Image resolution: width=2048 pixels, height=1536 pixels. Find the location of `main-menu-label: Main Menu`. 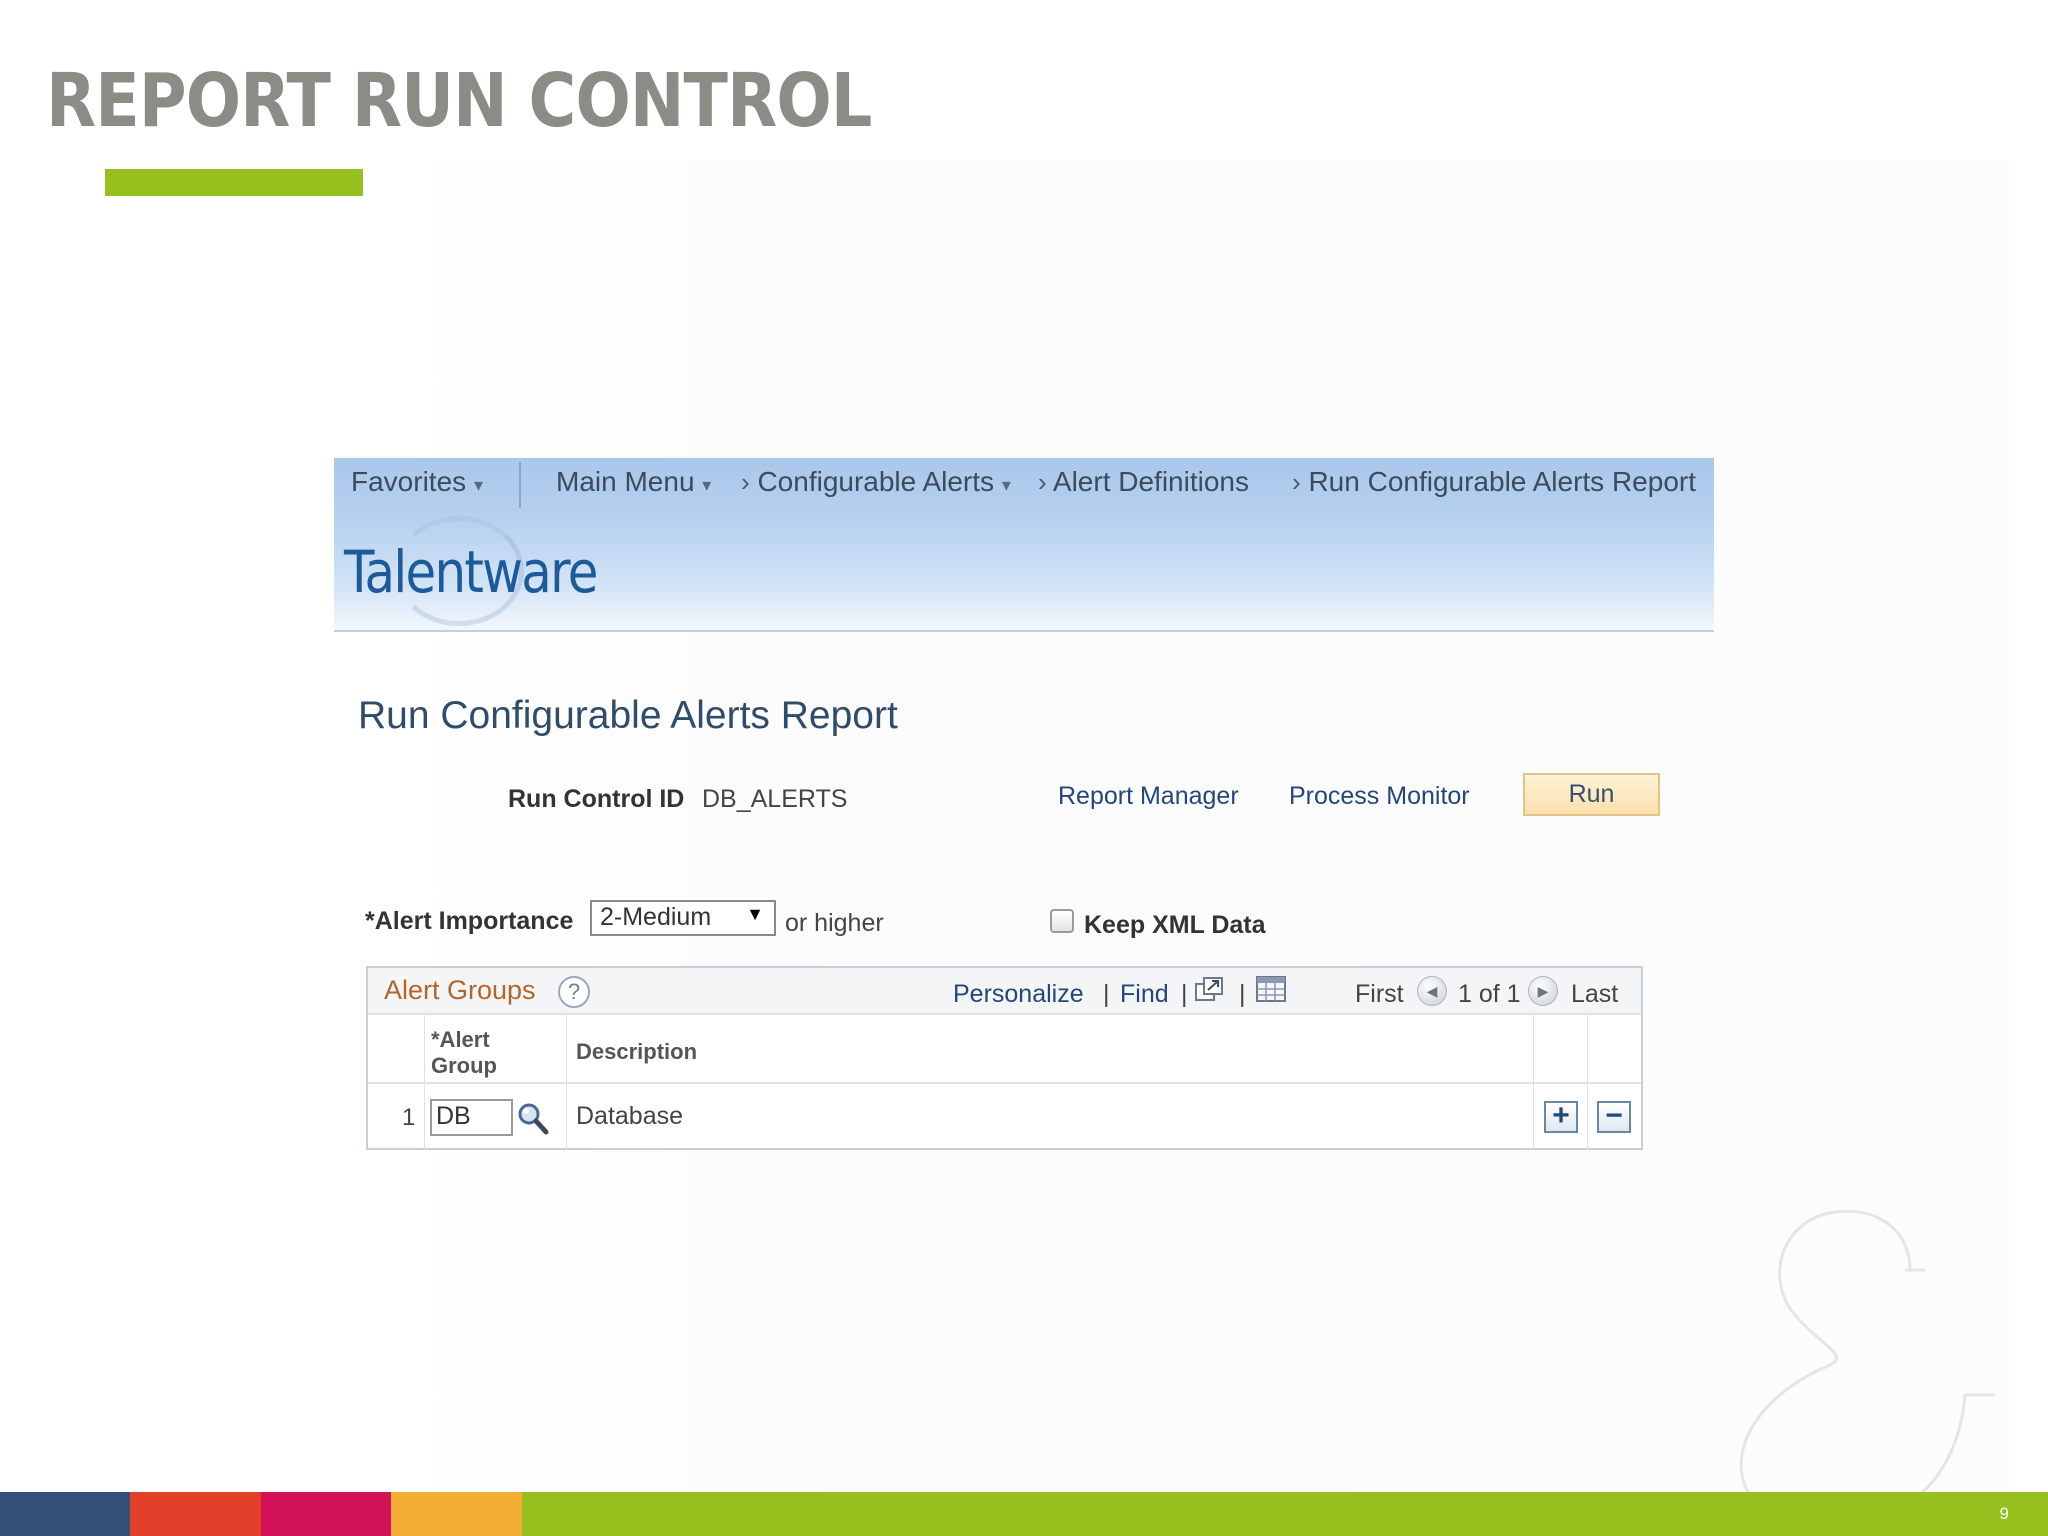

main-menu-label: Main Menu is located at coordinates (625, 481).